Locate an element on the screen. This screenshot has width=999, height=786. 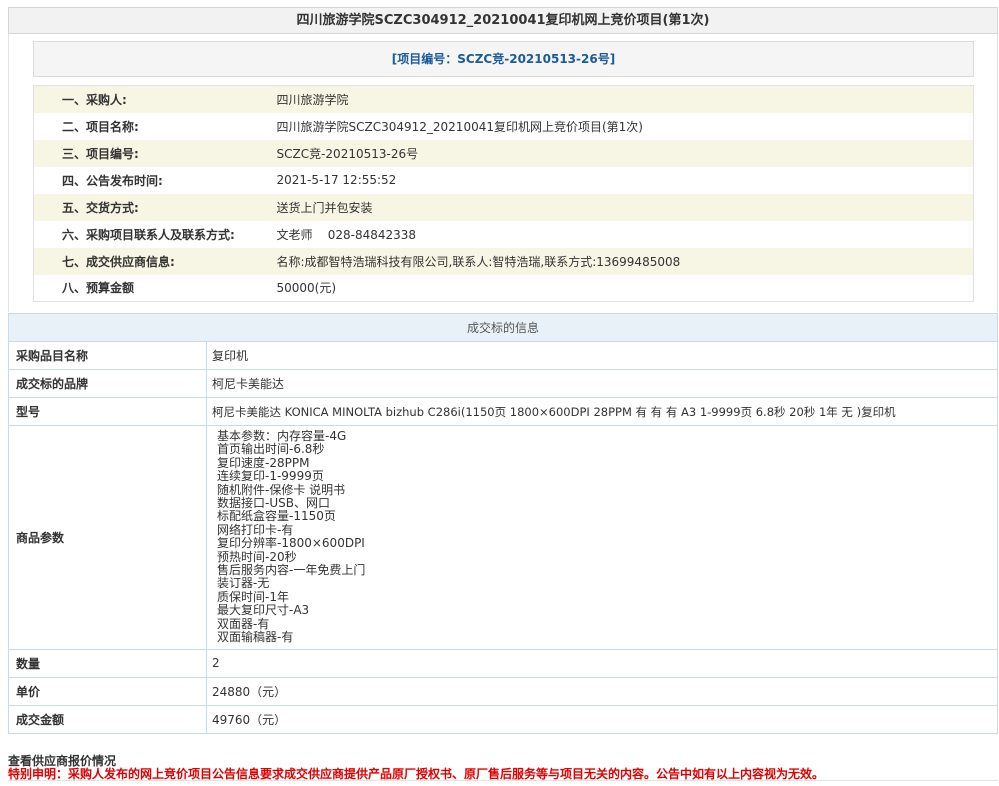
info-row-contact: 六、采购项目联系人及联系方式: 文老师 028-84842338 is located at coordinates (503, 234).